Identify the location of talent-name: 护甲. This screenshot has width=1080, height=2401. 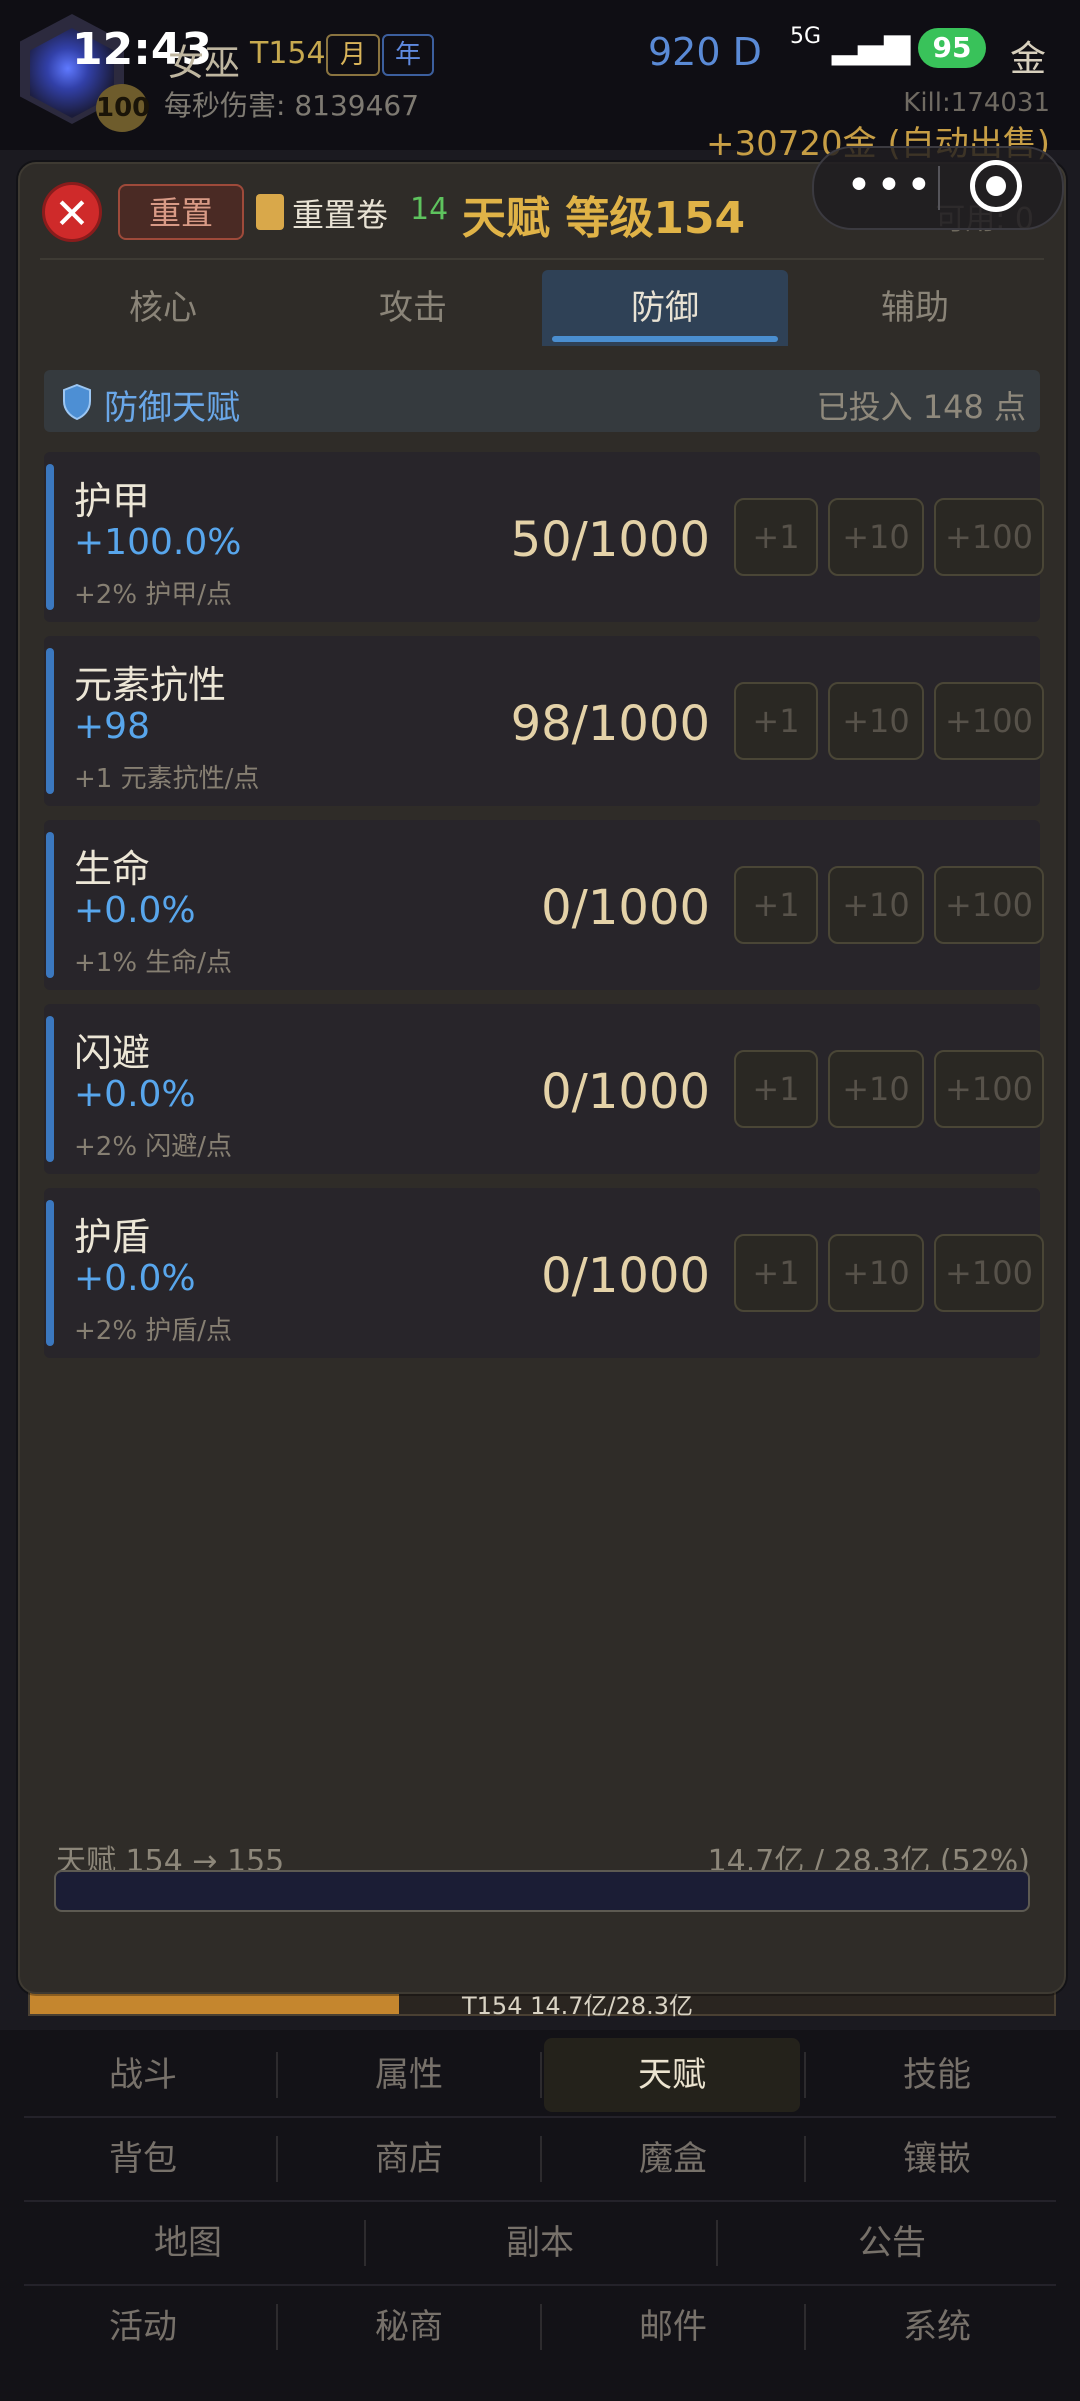
(112, 501).